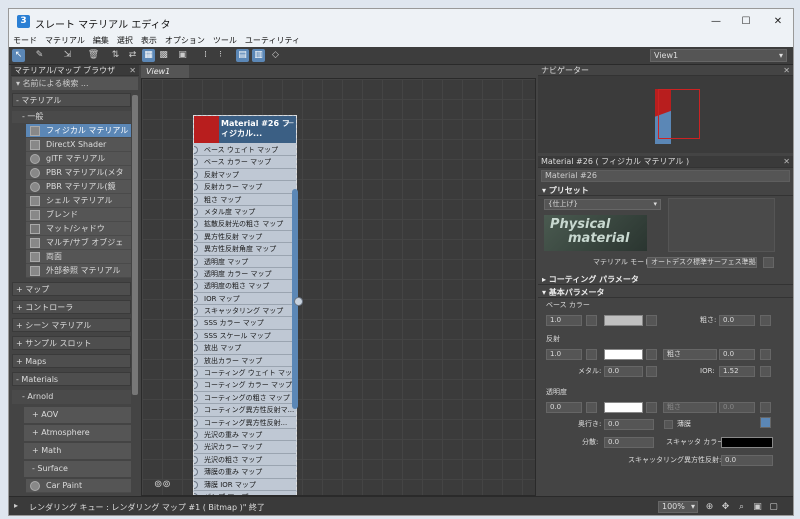 Image resolution: width=800 pixels, height=519 pixels. Describe the element at coordinates (245, 299) in the screenshot. I see `node-slot: IOR マップ` at that location.